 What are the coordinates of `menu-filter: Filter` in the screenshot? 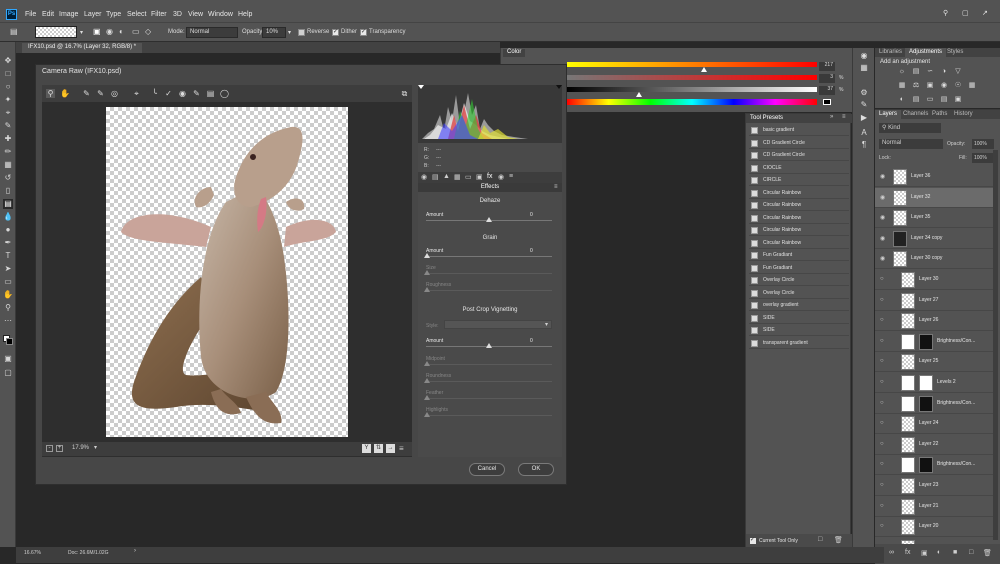 It's located at (159, 14).